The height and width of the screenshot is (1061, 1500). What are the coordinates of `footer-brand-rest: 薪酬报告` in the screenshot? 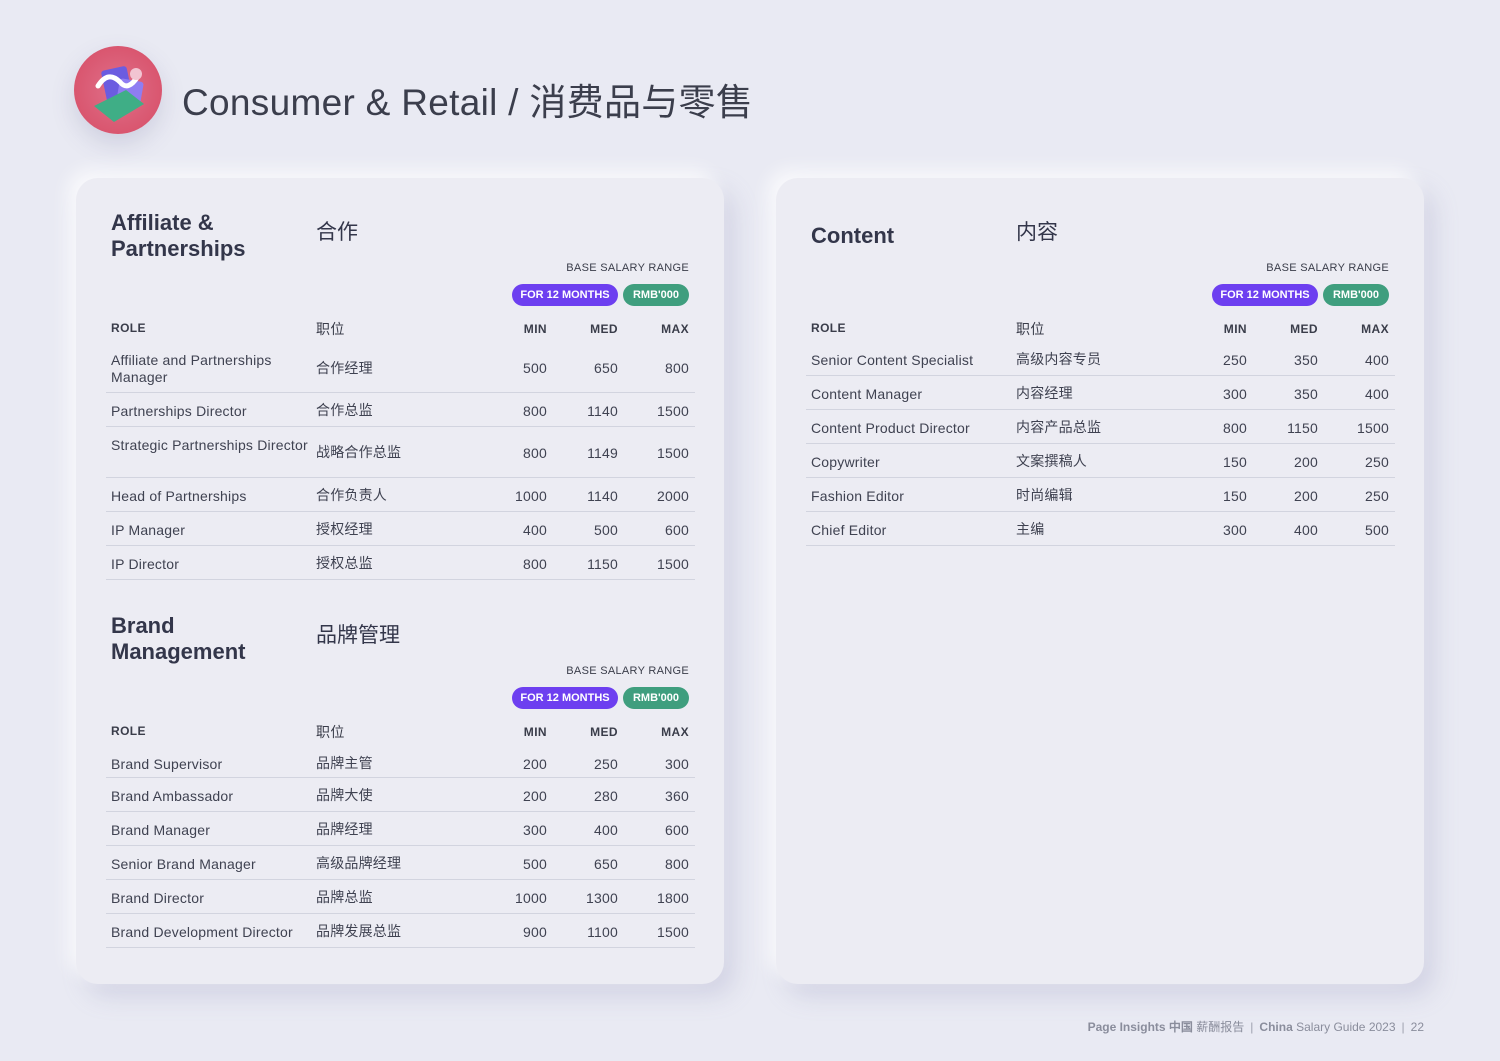 It's located at (1220, 1027).